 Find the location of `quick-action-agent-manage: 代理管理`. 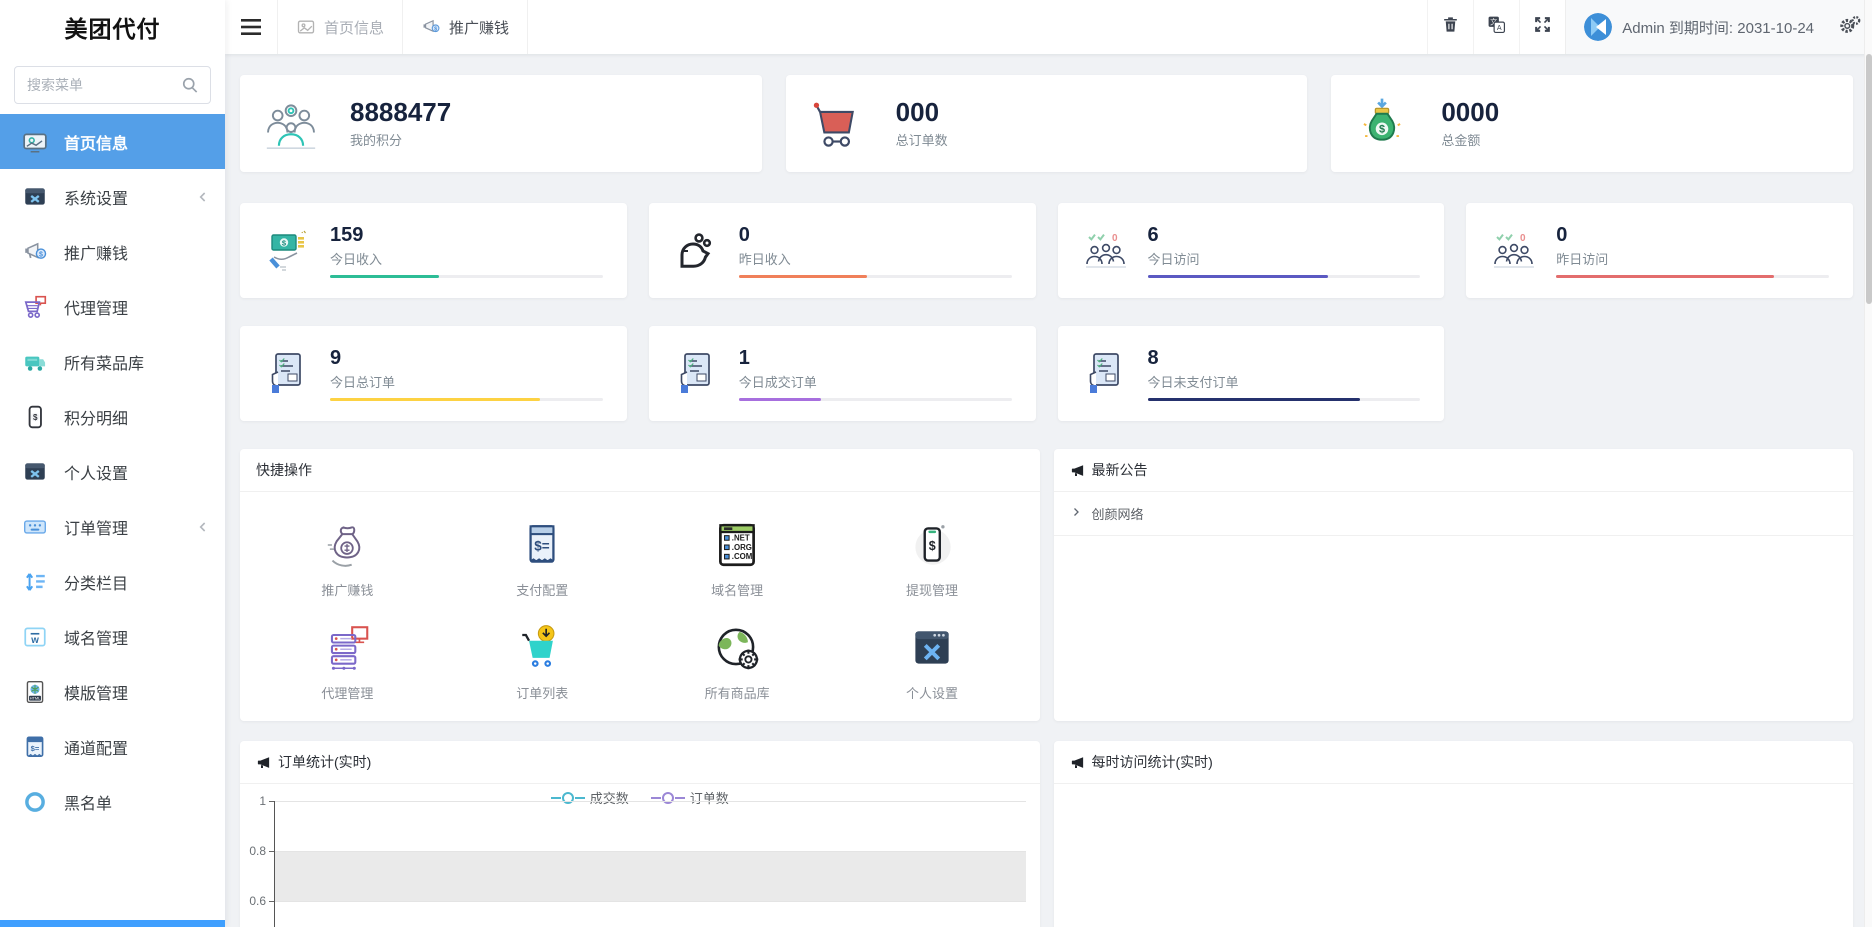

quick-action-agent-manage: 代理管理 is located at coordinates (347, 661).